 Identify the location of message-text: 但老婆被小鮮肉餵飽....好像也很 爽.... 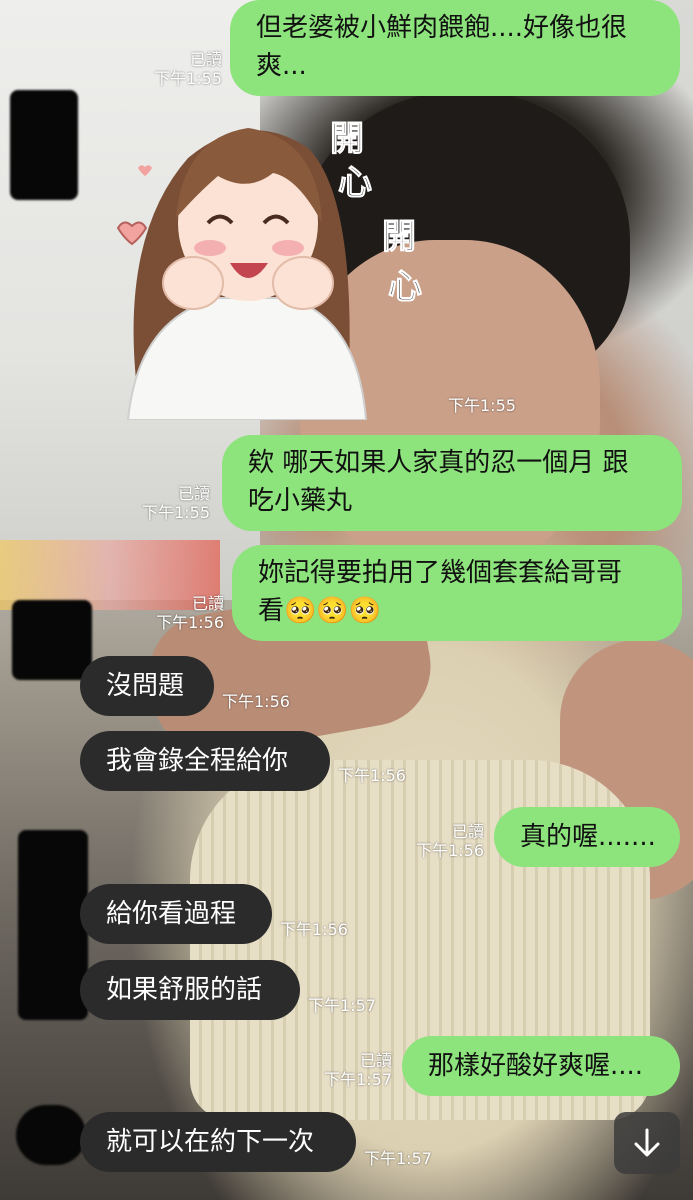
(442, 47).